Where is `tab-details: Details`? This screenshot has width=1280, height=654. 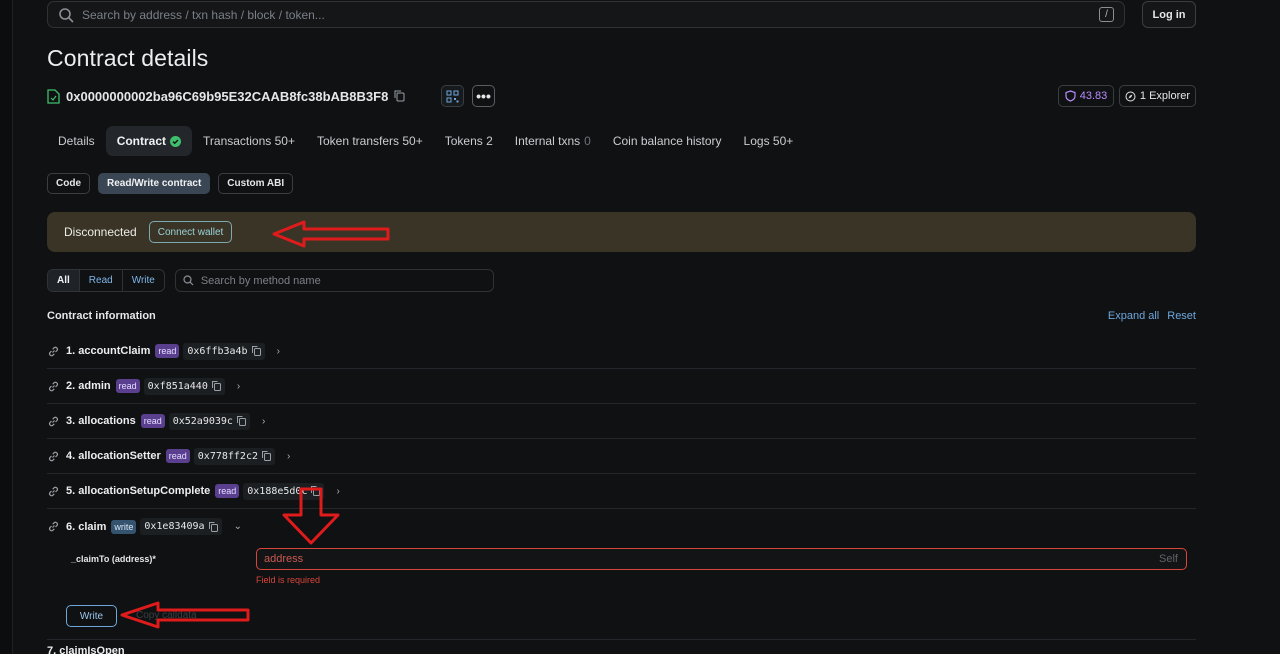
tab-details: Details is located at coordinates (76, 141).